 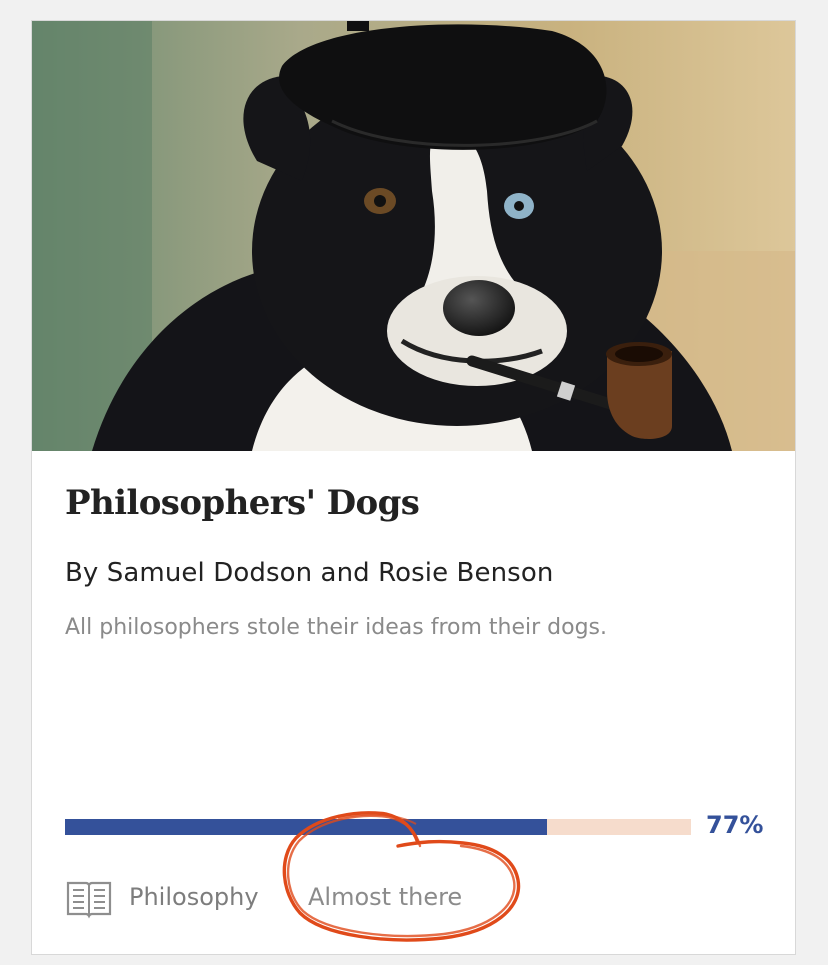 I want to click on category-label: Philosophy, so click(x=194, y=897).